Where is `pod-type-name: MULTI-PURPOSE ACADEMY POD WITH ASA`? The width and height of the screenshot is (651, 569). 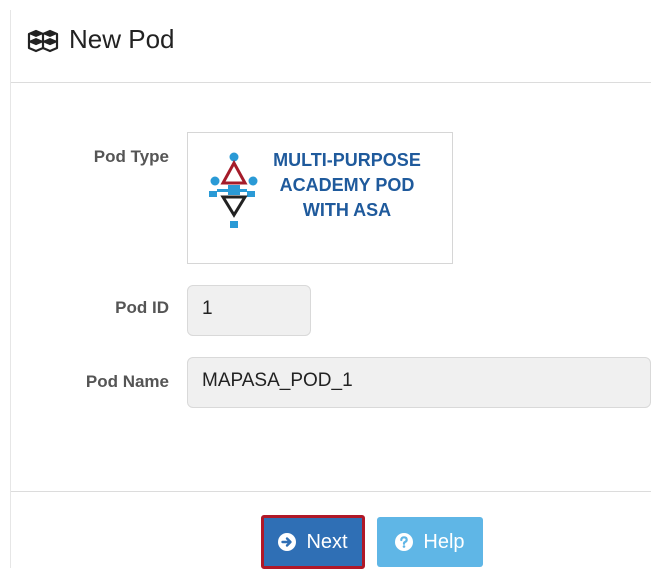 pod-type-name: MULTI-PURPOSE ACADEMY POD WITH ASA is located at coordinates (347, 185).